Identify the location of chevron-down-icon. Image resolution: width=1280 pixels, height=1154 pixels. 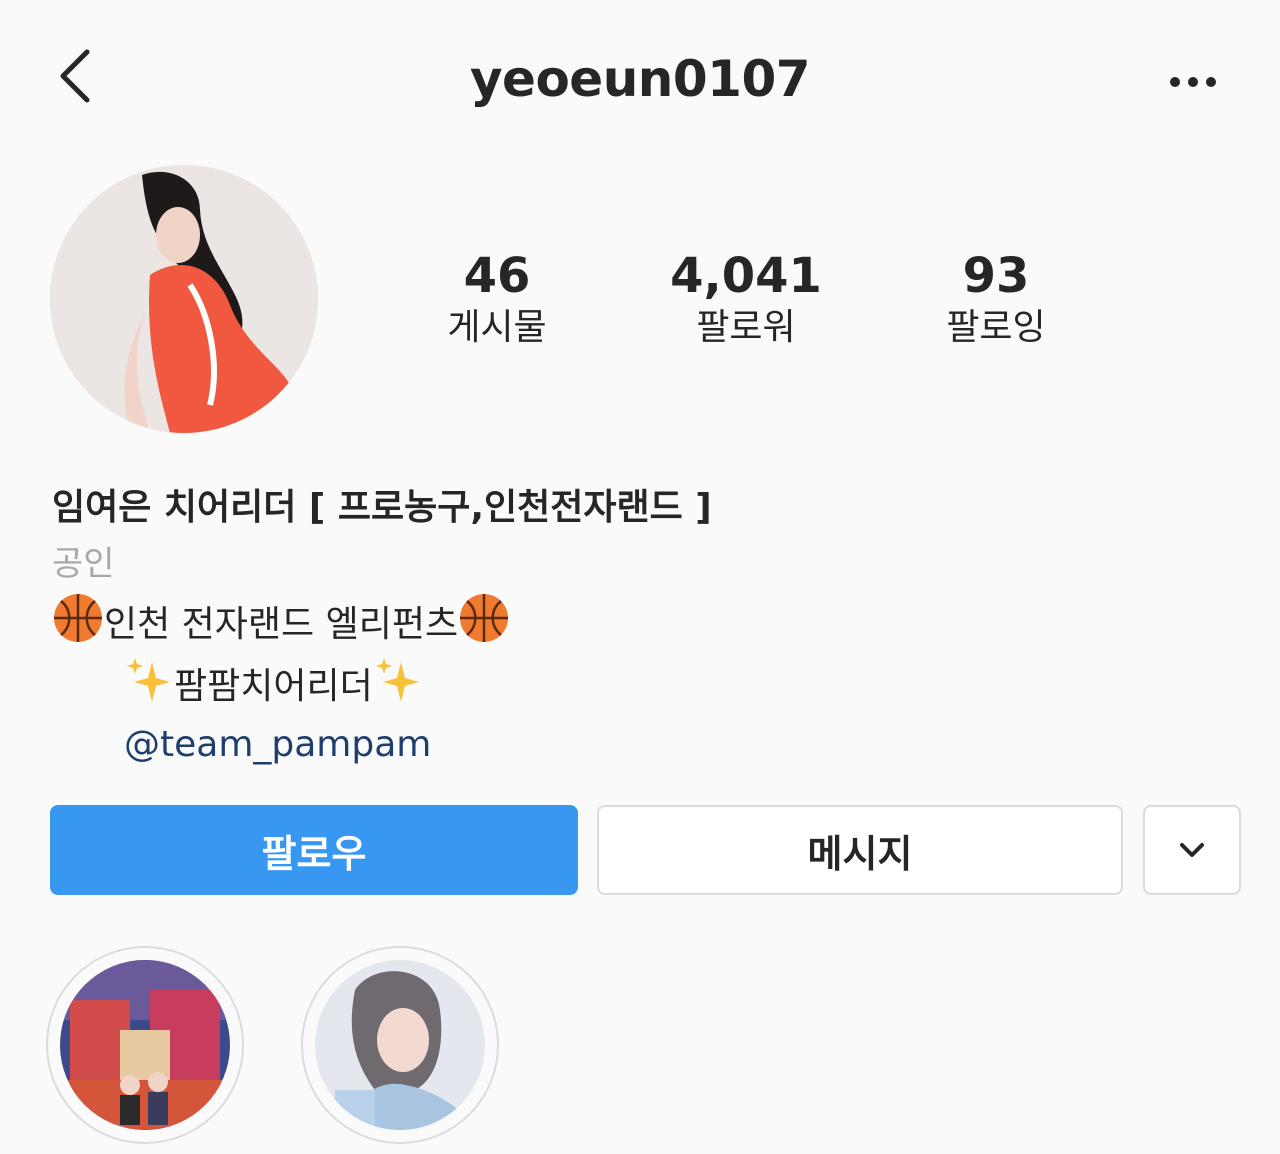
(1192, 850).